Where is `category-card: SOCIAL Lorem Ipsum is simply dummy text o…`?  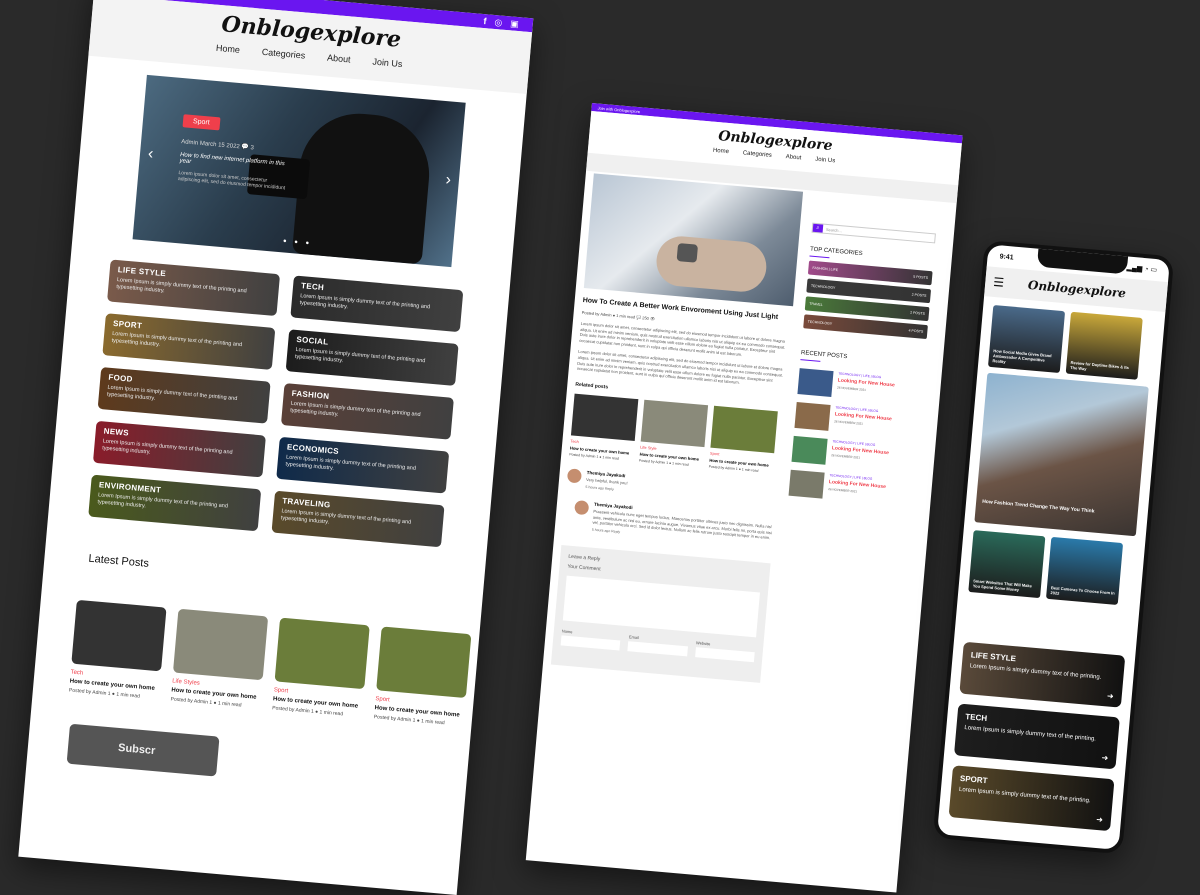
category-card: SOCIAL Lorem Ipsum is simply dummy text o… is located at coordinates (372, 357).